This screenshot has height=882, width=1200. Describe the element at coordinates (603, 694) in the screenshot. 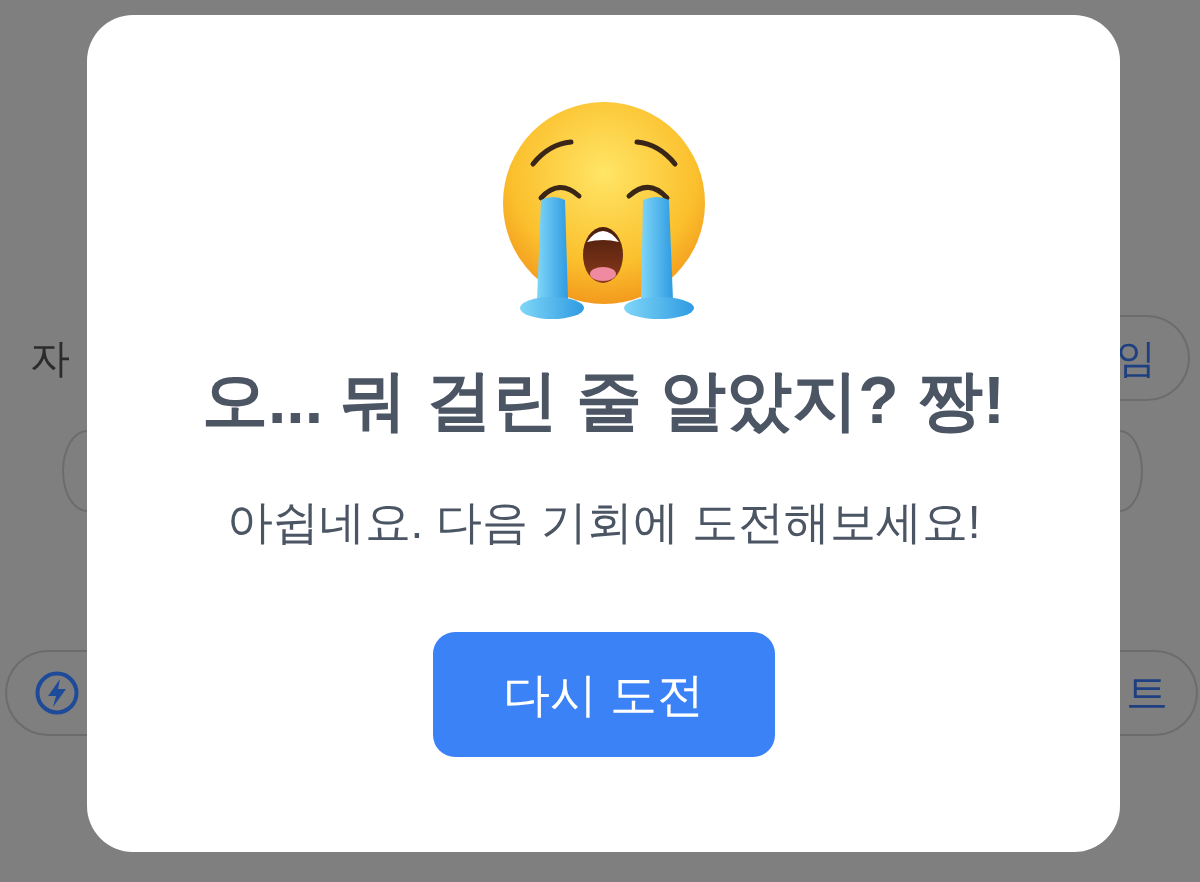

I see `retry-button: 다시 도전` at that location.